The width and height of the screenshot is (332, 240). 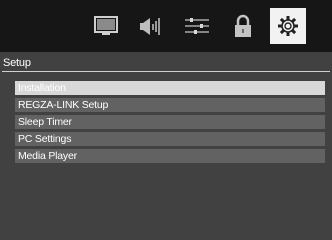 I want to click on gear-icon, so click(x=288, y=26).